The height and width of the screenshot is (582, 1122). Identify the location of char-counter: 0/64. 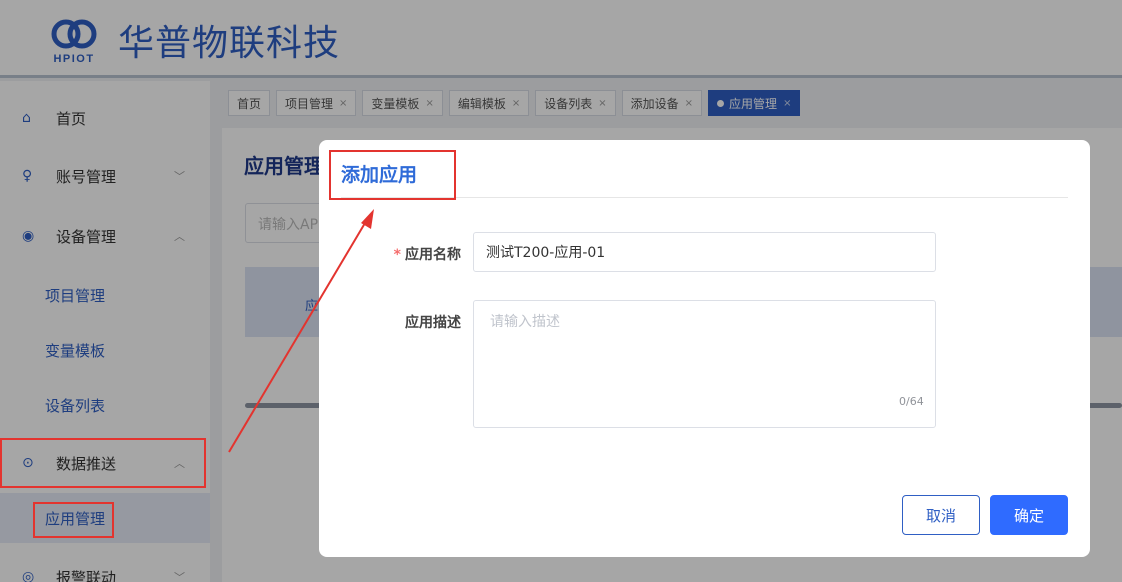
(911, 401).